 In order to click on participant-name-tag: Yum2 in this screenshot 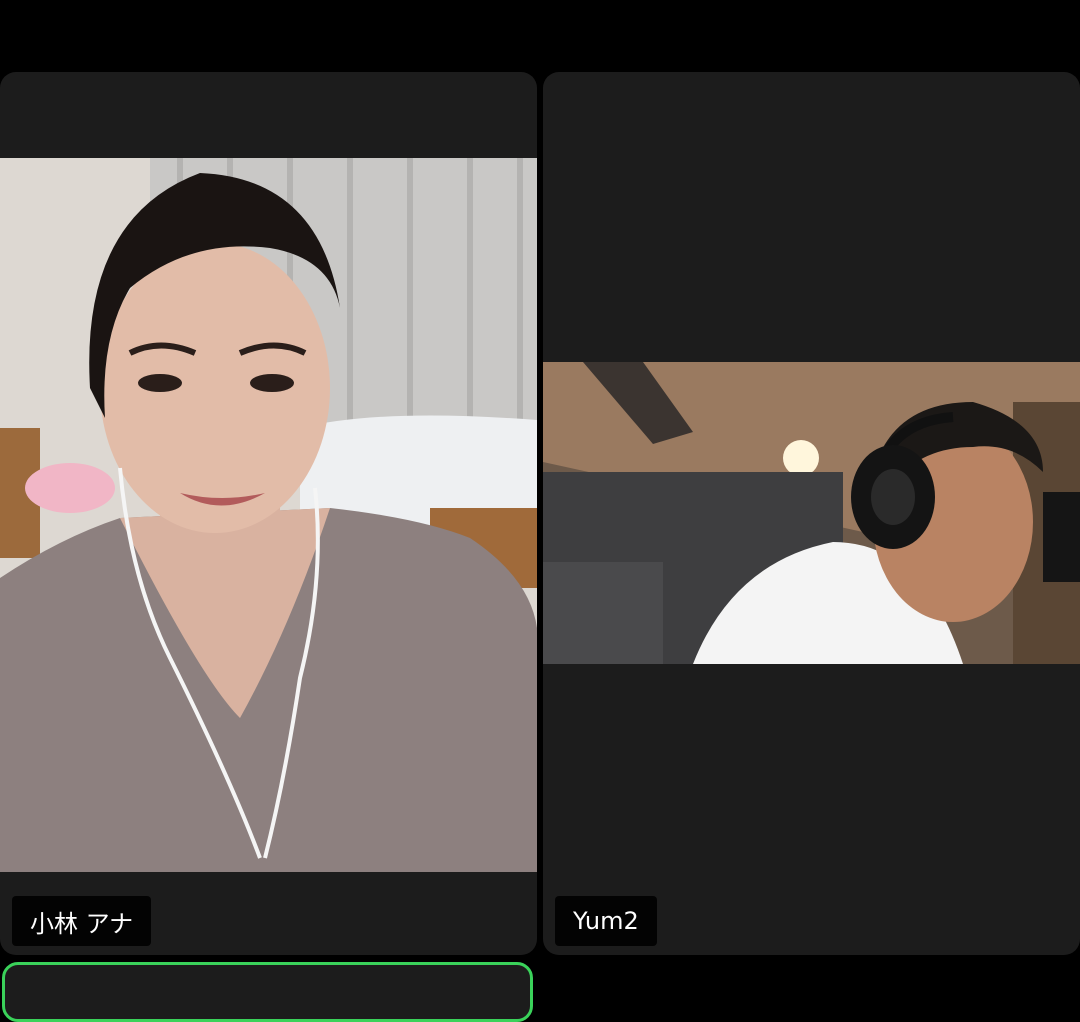, I will do `click(606, 921)`.